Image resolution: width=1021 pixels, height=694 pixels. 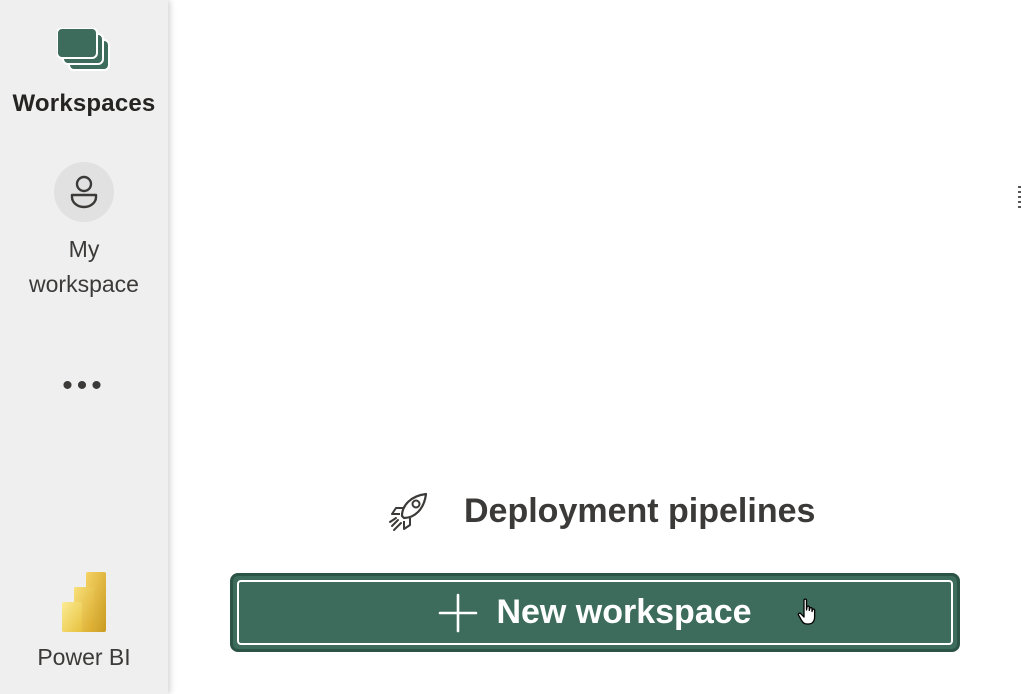 What do you see at coordinates (84, 103) in the screenshot?
I see `rail-item-label: Workspaces` at bounding box center [84, 103].